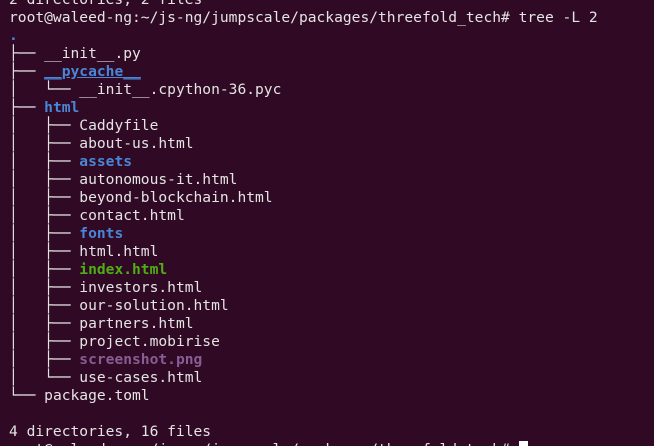 The width and height of the screenshot is (654, 446). Describe the element at coordinates (136, 323) in the screenshot. I see `file-entry: partners.html` at that location.